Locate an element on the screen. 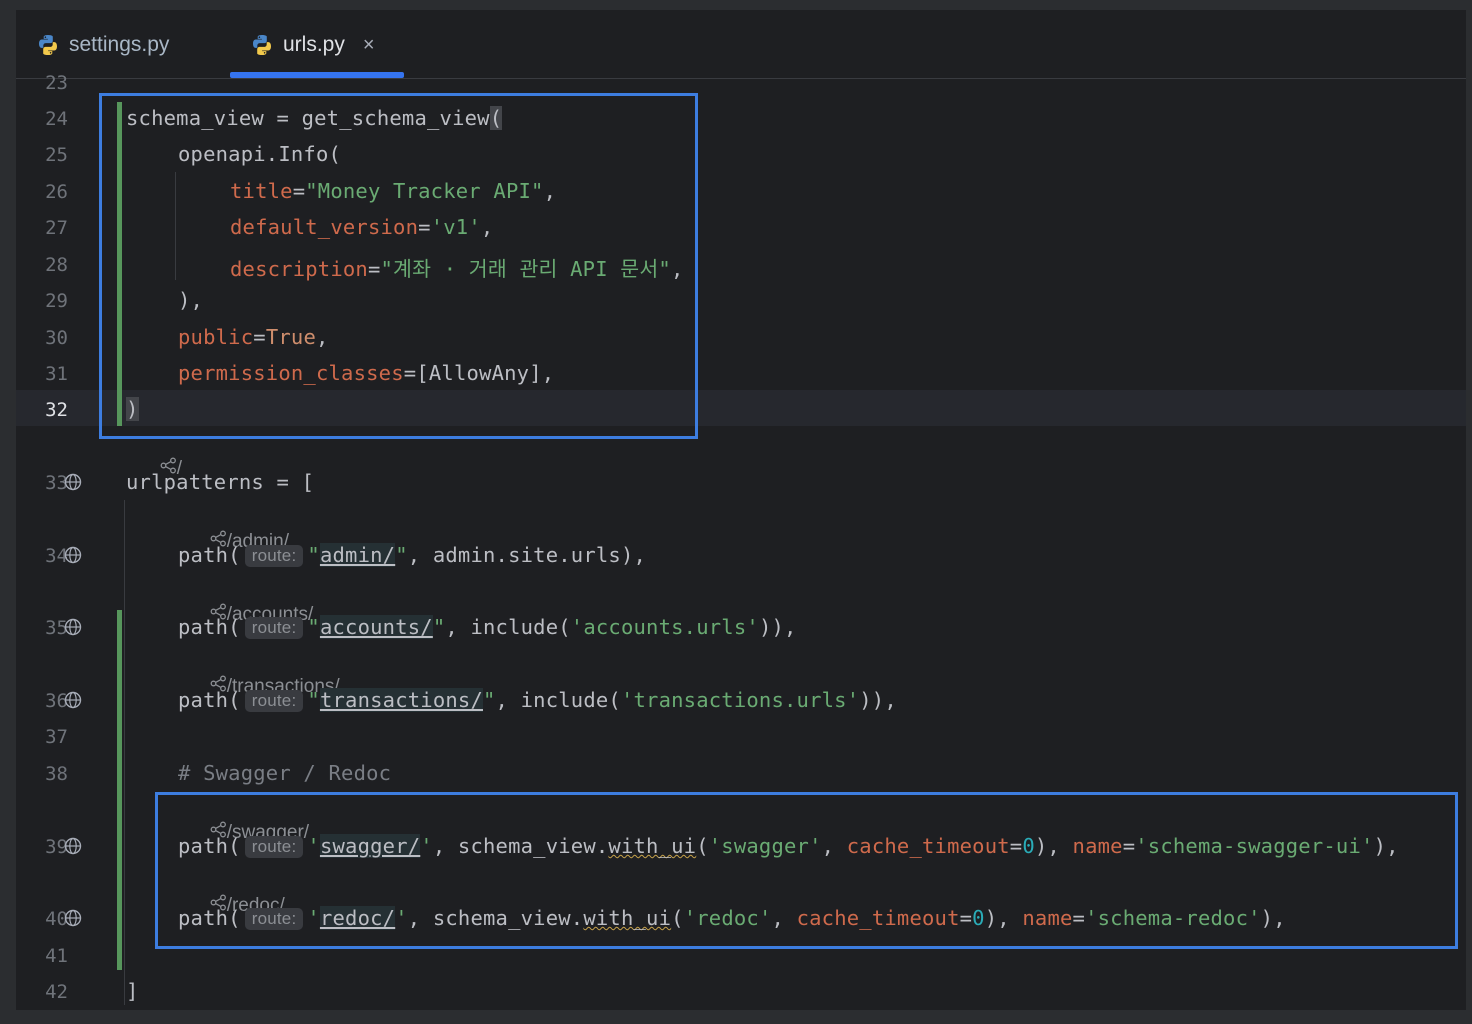 Image resolution: width=1472 pixels, height=1024 pixels. line-number: 23 is located at coordinates (56, 83).